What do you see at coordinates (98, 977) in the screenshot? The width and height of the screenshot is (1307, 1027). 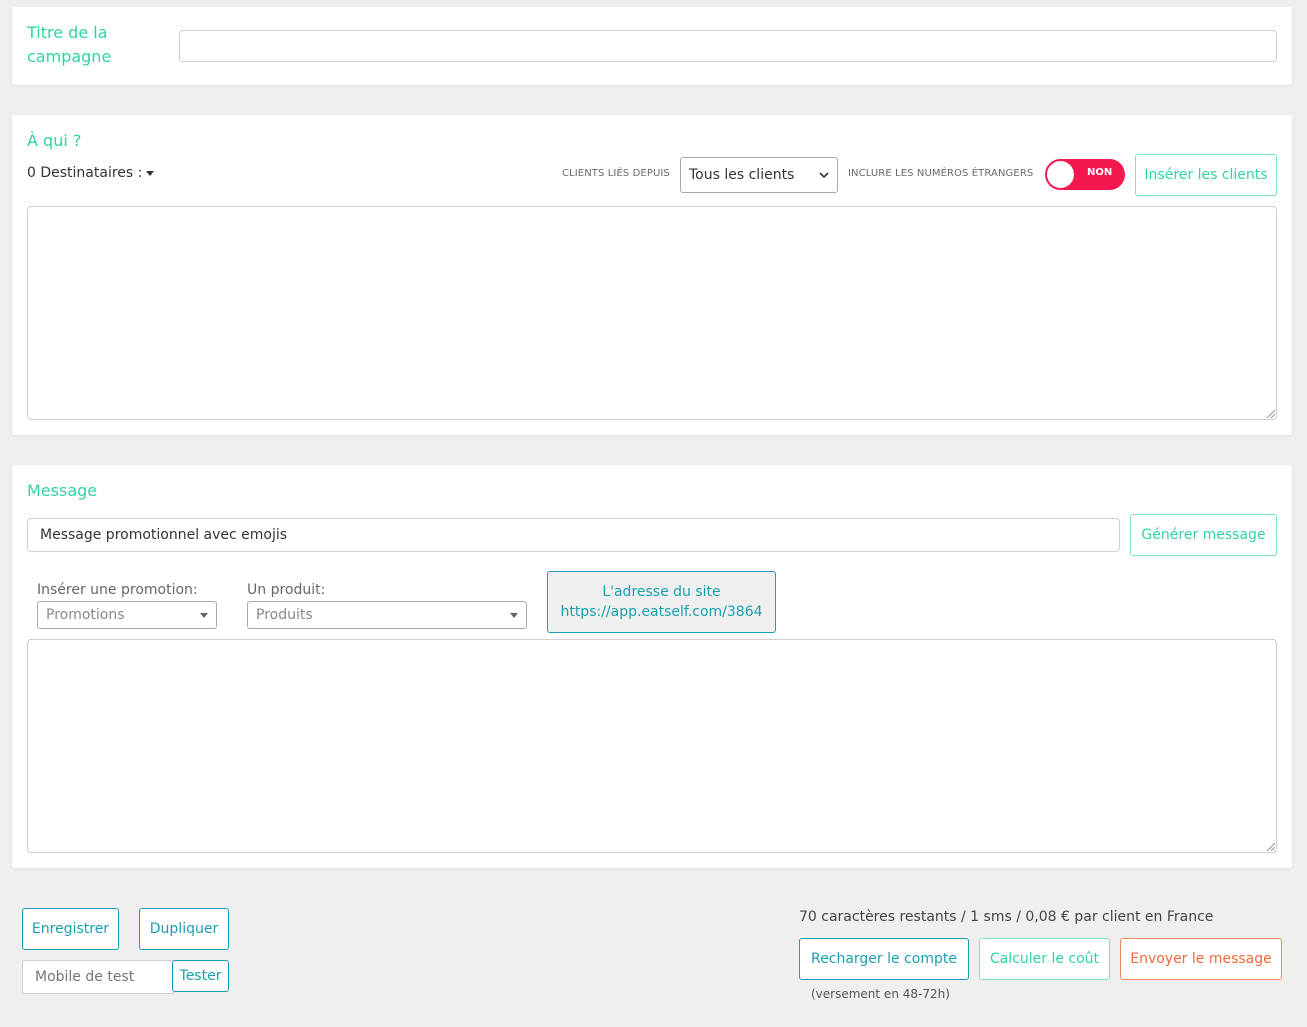 I see `test-mobile-input` at bounding box center [98, 977].